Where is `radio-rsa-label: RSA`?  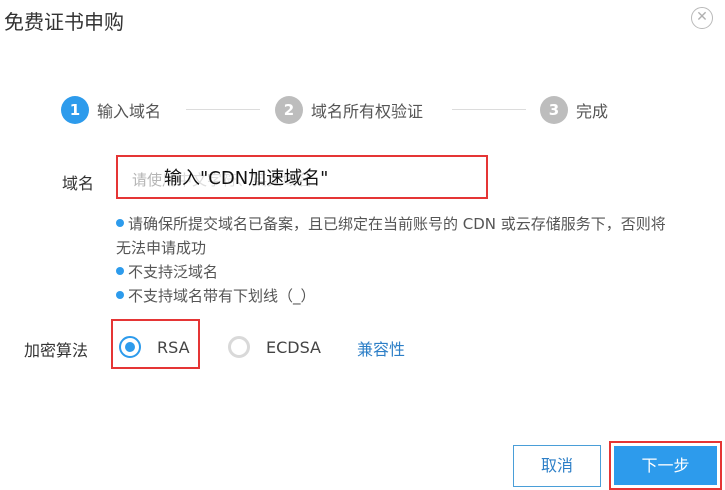
radio-rsa-label: RSA is located at coordinates (173, 347).